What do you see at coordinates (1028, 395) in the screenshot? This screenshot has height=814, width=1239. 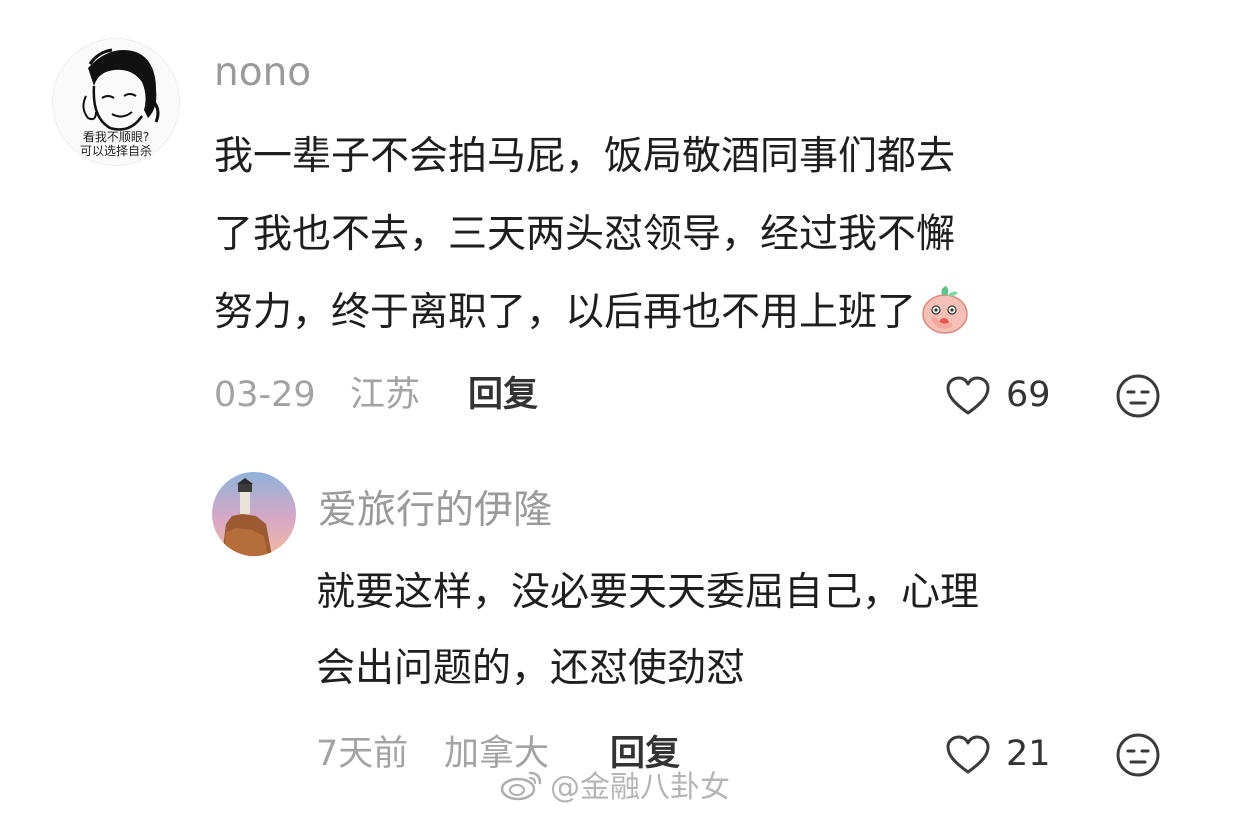 I see `like-count: 69` at bounding box center [1028, 395].